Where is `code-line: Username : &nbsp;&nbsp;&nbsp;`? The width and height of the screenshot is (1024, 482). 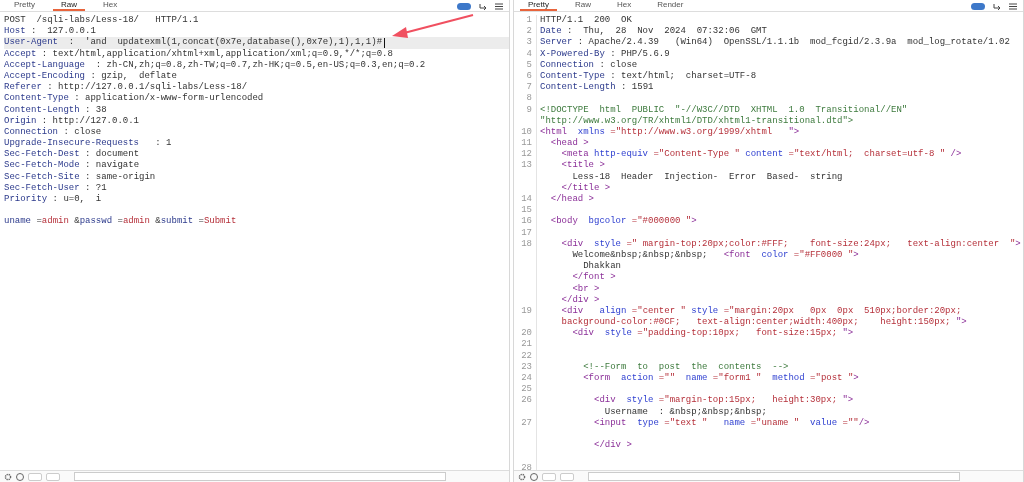
code-line: Username : &nbsp;&nbsp;&nbsp; is located at coordinates (685, 412).